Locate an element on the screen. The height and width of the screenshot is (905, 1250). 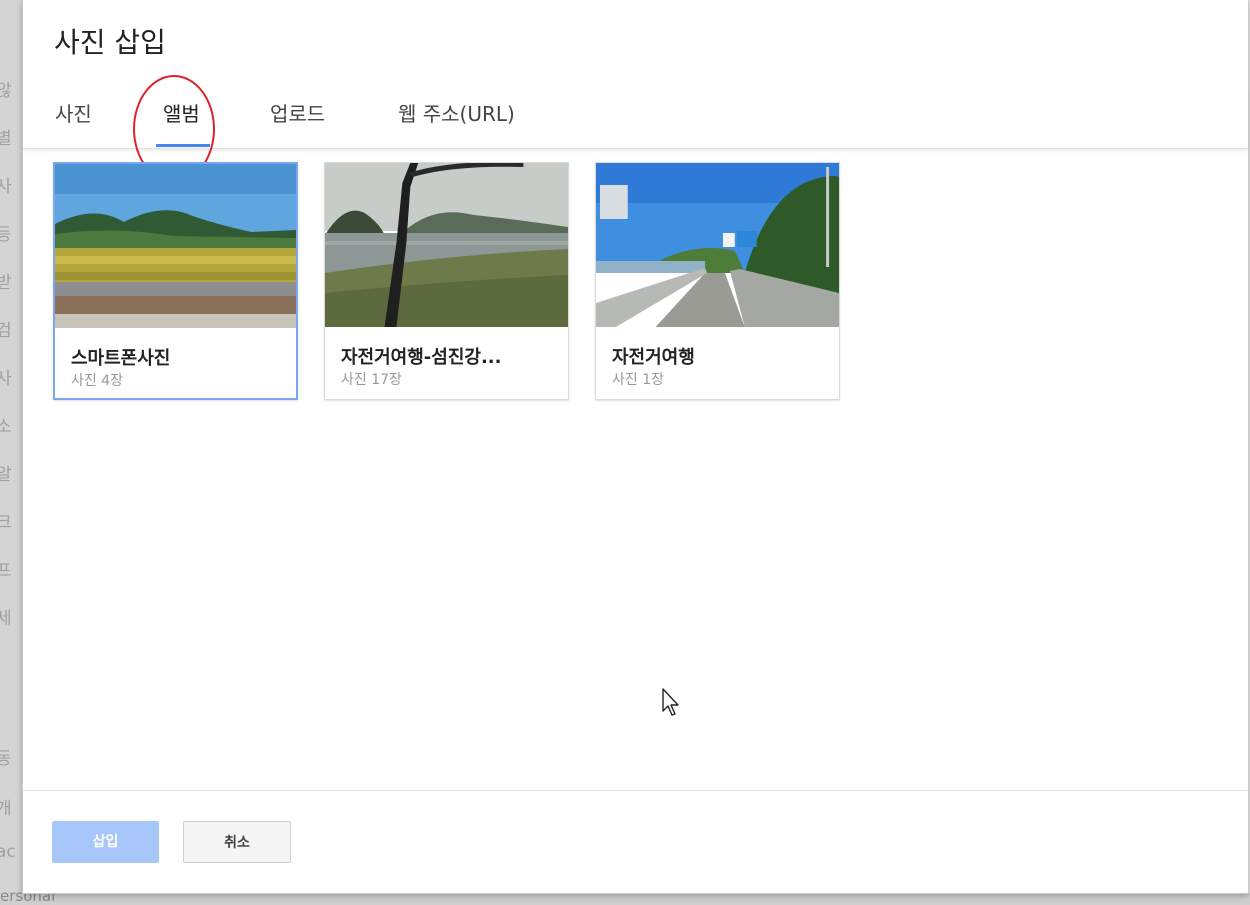
background-text: 프 is located at coordinates (6, 571).